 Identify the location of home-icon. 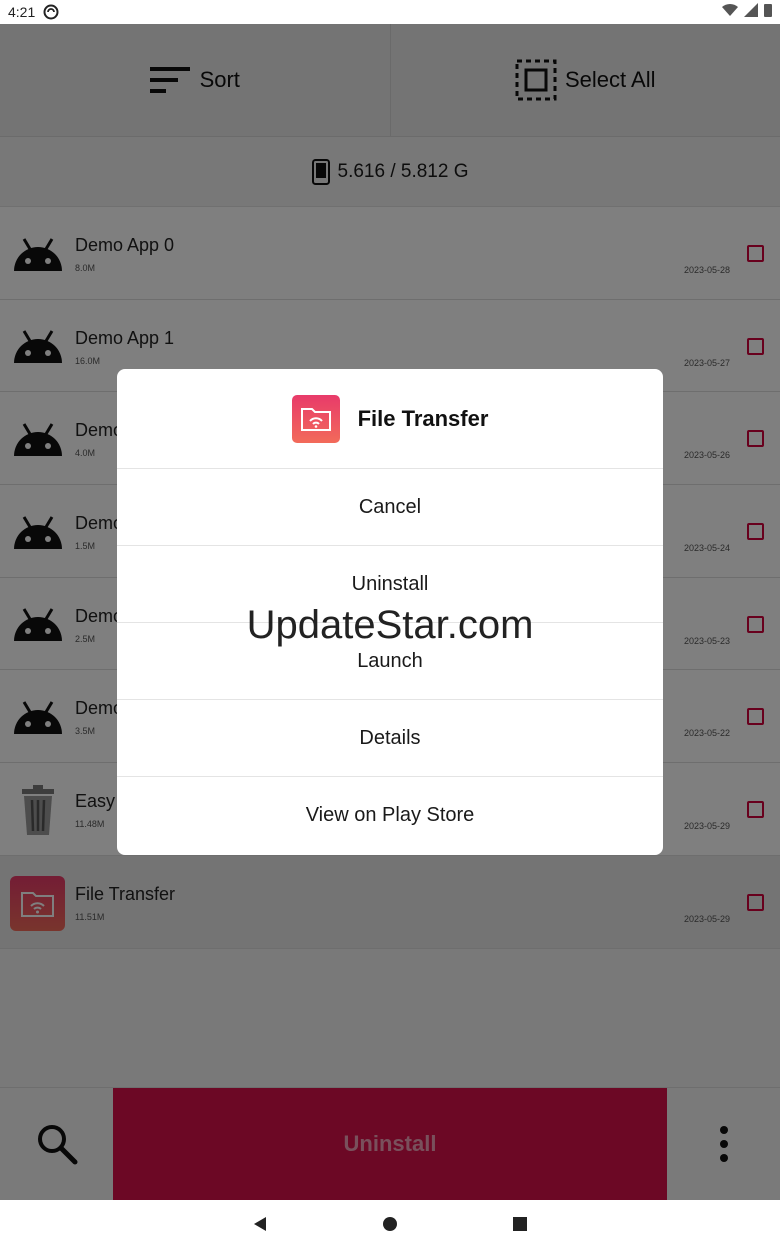
(390, 1224).